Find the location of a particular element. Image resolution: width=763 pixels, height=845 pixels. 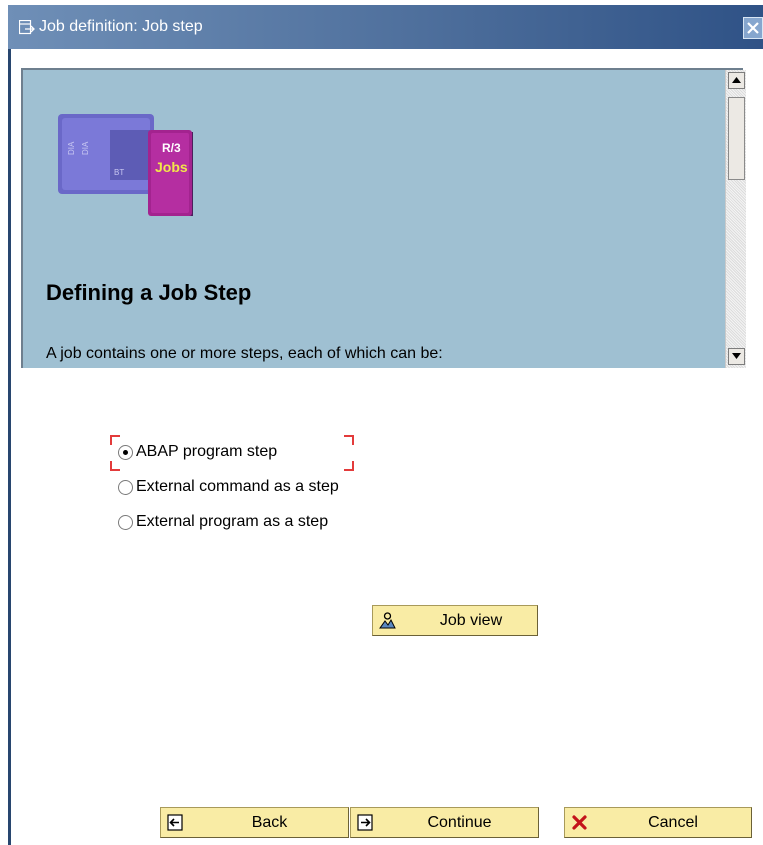

close-icon is located at coordinates (753, 28).